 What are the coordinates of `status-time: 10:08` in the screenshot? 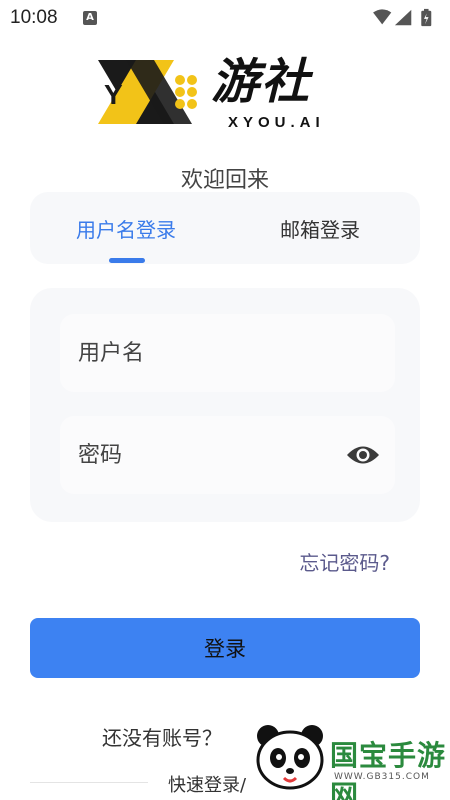 It's located at (34, 17).